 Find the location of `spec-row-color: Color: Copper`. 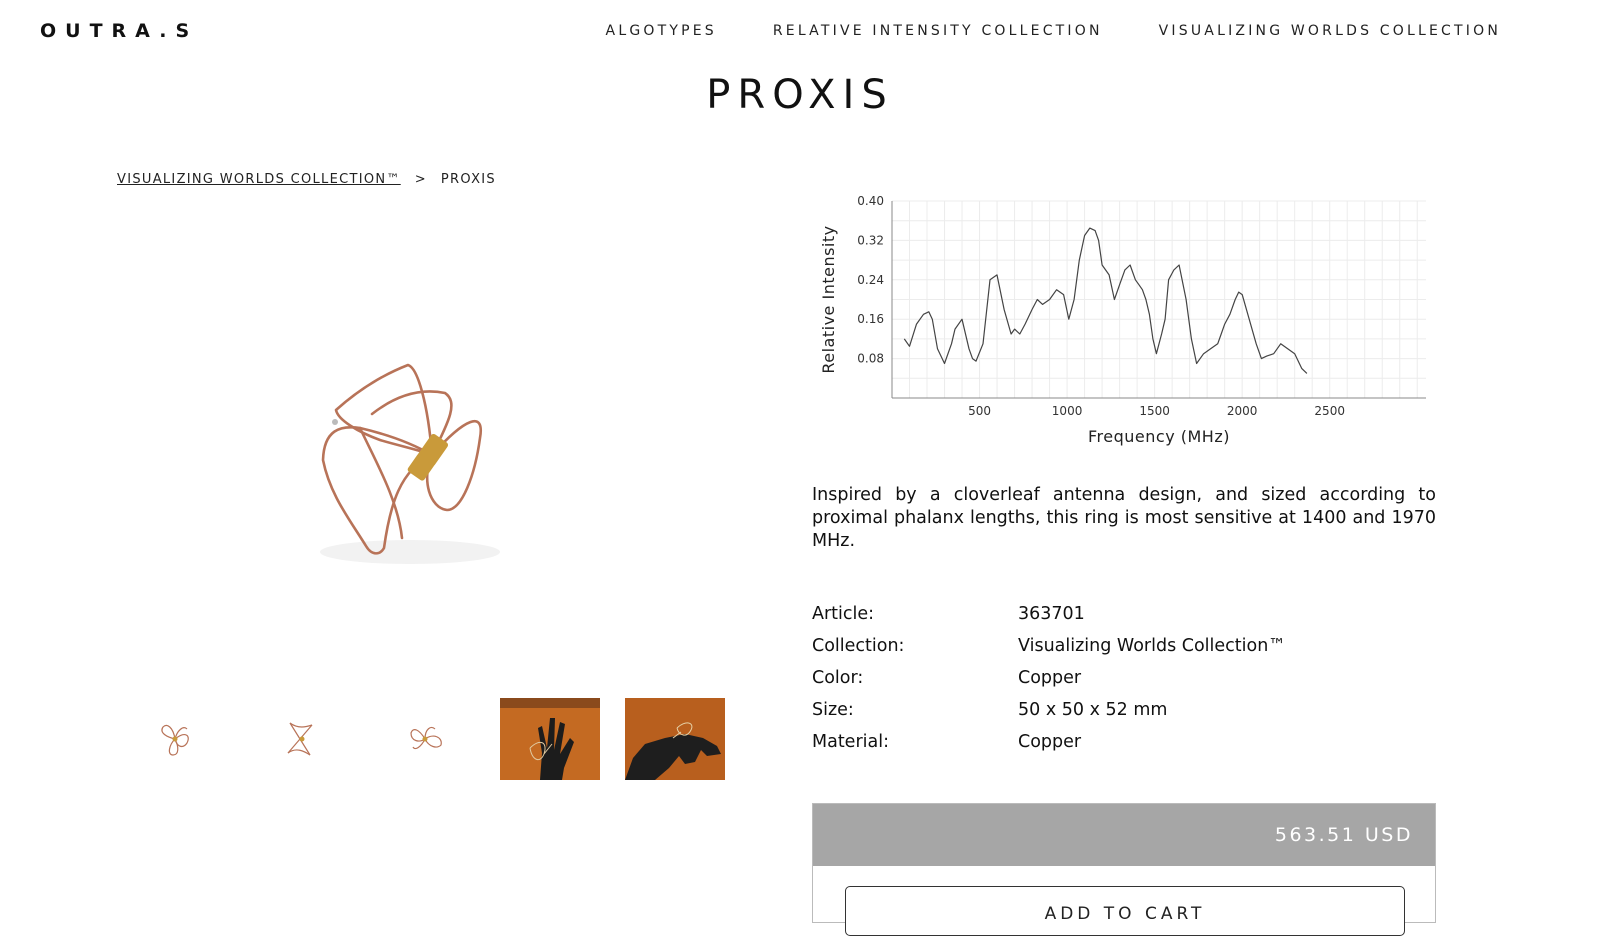

spec-row-color: Color: Copper is located at coordinates (1049, 678).